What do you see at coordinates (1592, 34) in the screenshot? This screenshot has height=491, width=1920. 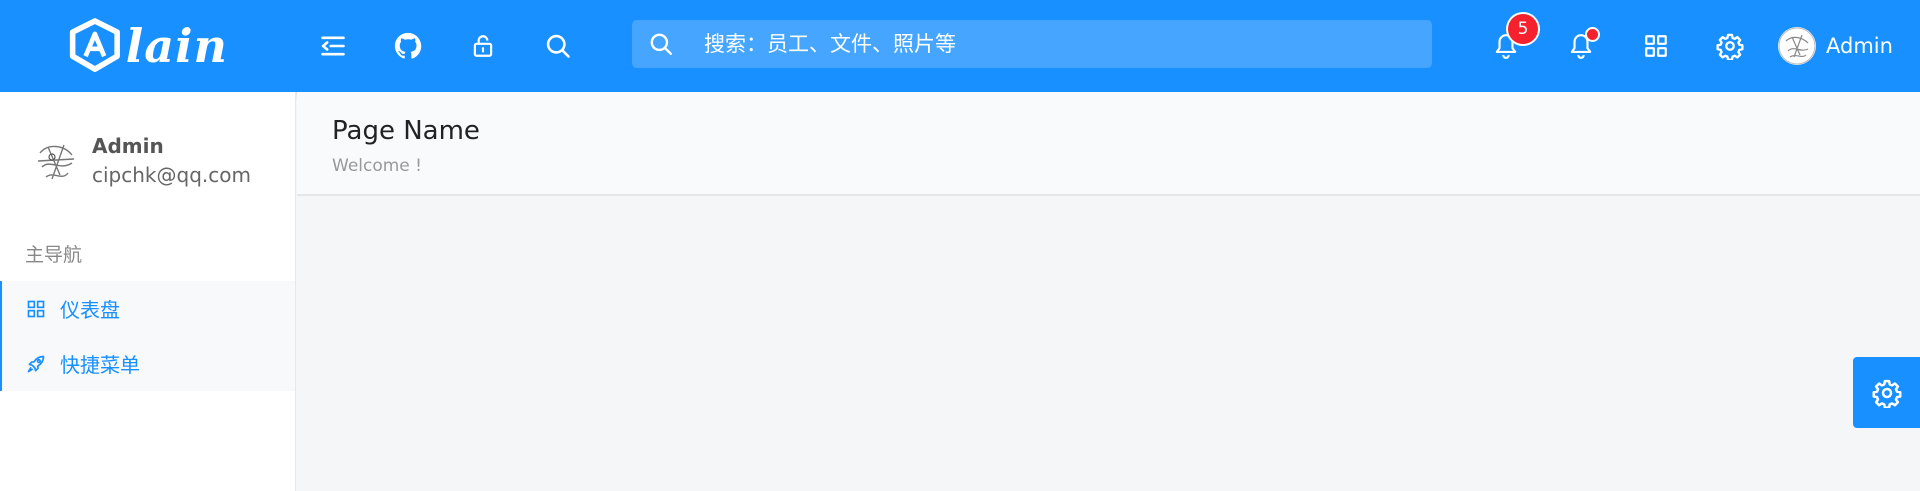 I see `notice-dot` at bounding box center [1592, 34].